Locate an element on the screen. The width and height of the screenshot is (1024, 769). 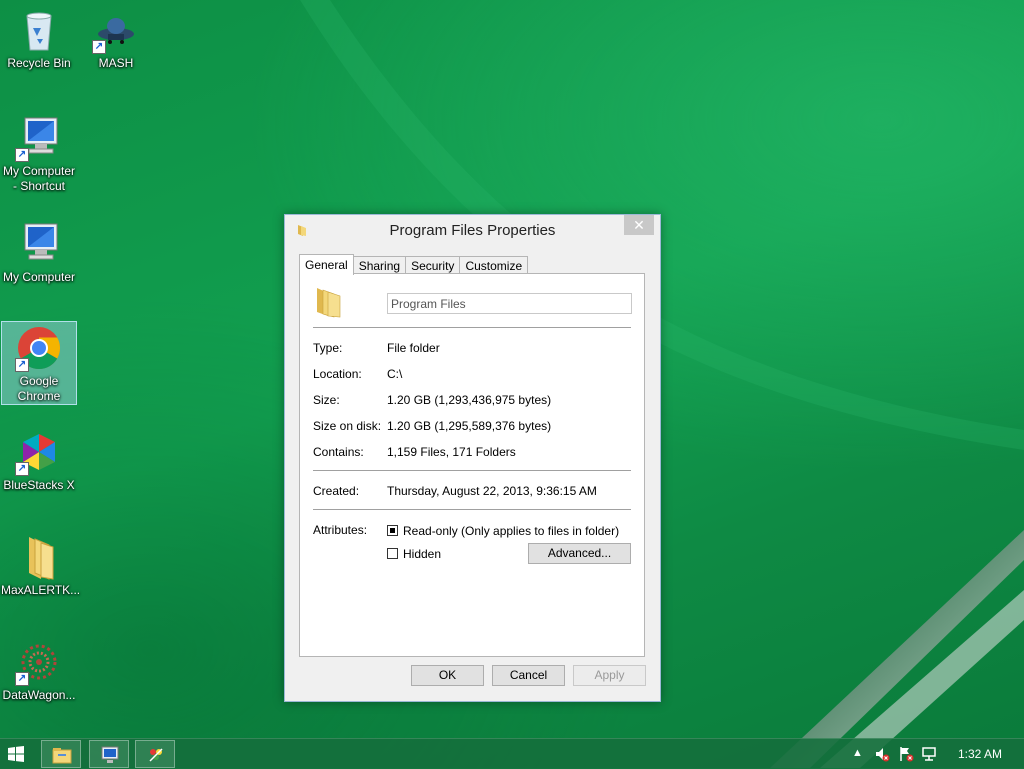
desktop-icon-recycle-bin: Recycle Bin is located at coordinates (39, 38).